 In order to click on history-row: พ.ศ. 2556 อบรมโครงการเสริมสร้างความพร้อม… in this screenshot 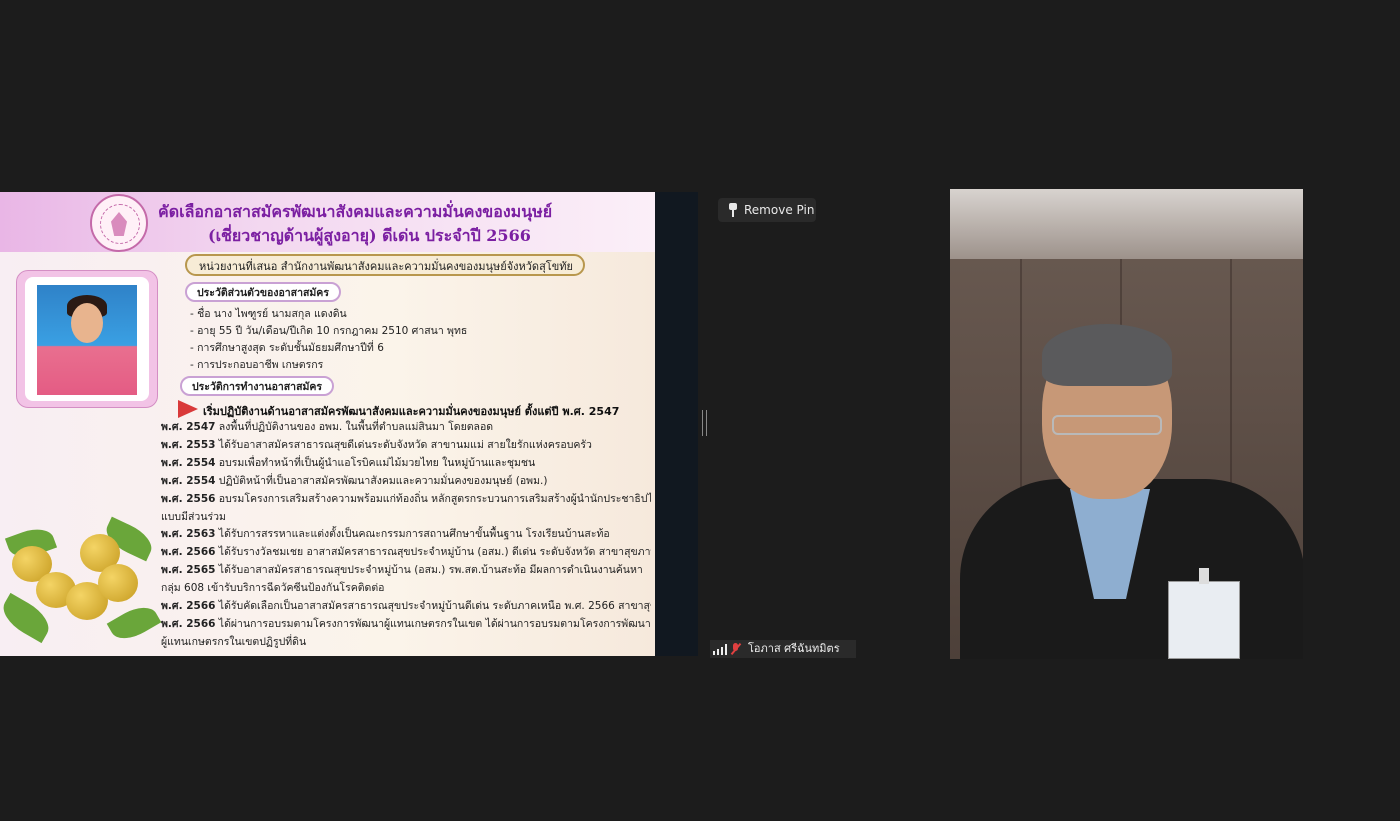, I will do `click(406, 500)`.